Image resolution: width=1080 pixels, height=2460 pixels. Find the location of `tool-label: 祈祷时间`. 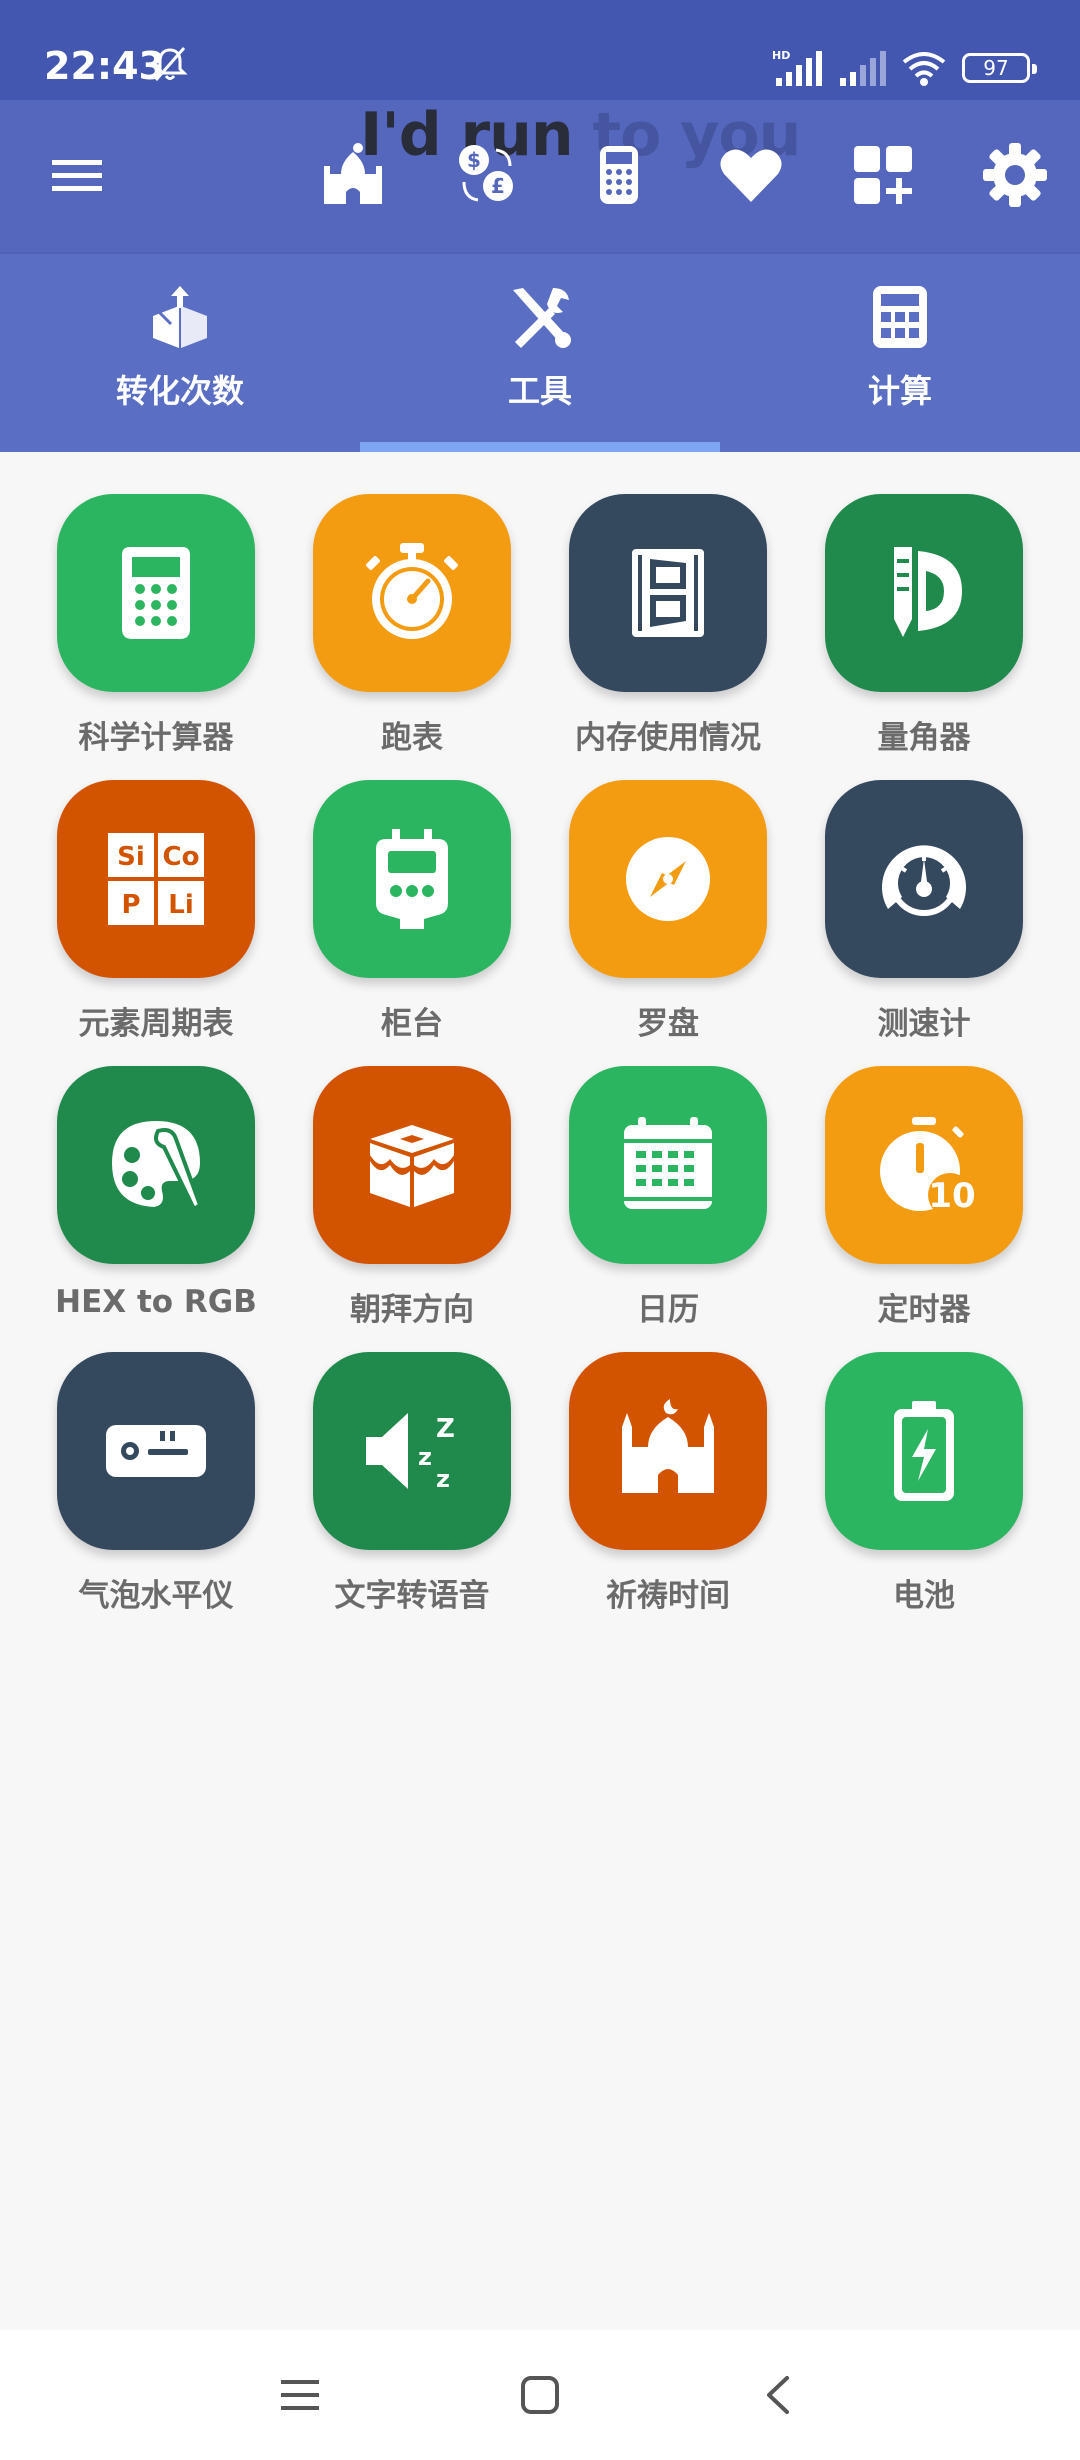

tool-label: 祈祷时间 is located at coordinates (668, 1596).